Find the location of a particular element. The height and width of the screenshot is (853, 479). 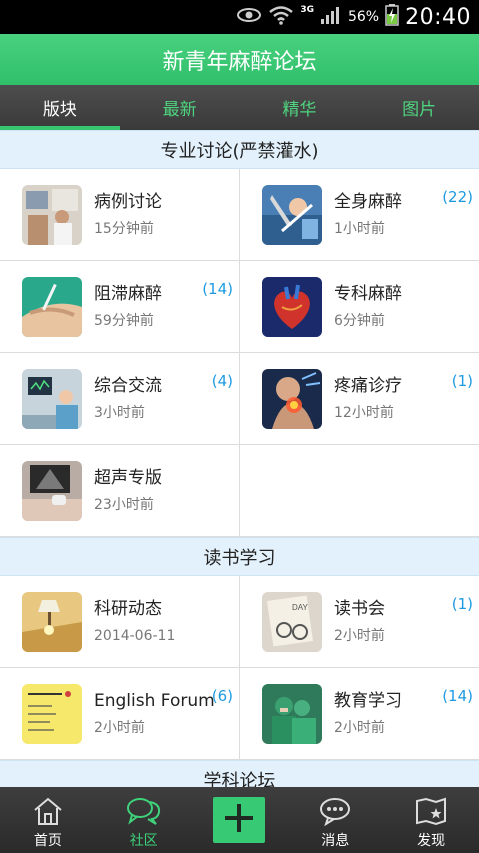

forum-name: 超声专版 is located at coordinates (128, 478).